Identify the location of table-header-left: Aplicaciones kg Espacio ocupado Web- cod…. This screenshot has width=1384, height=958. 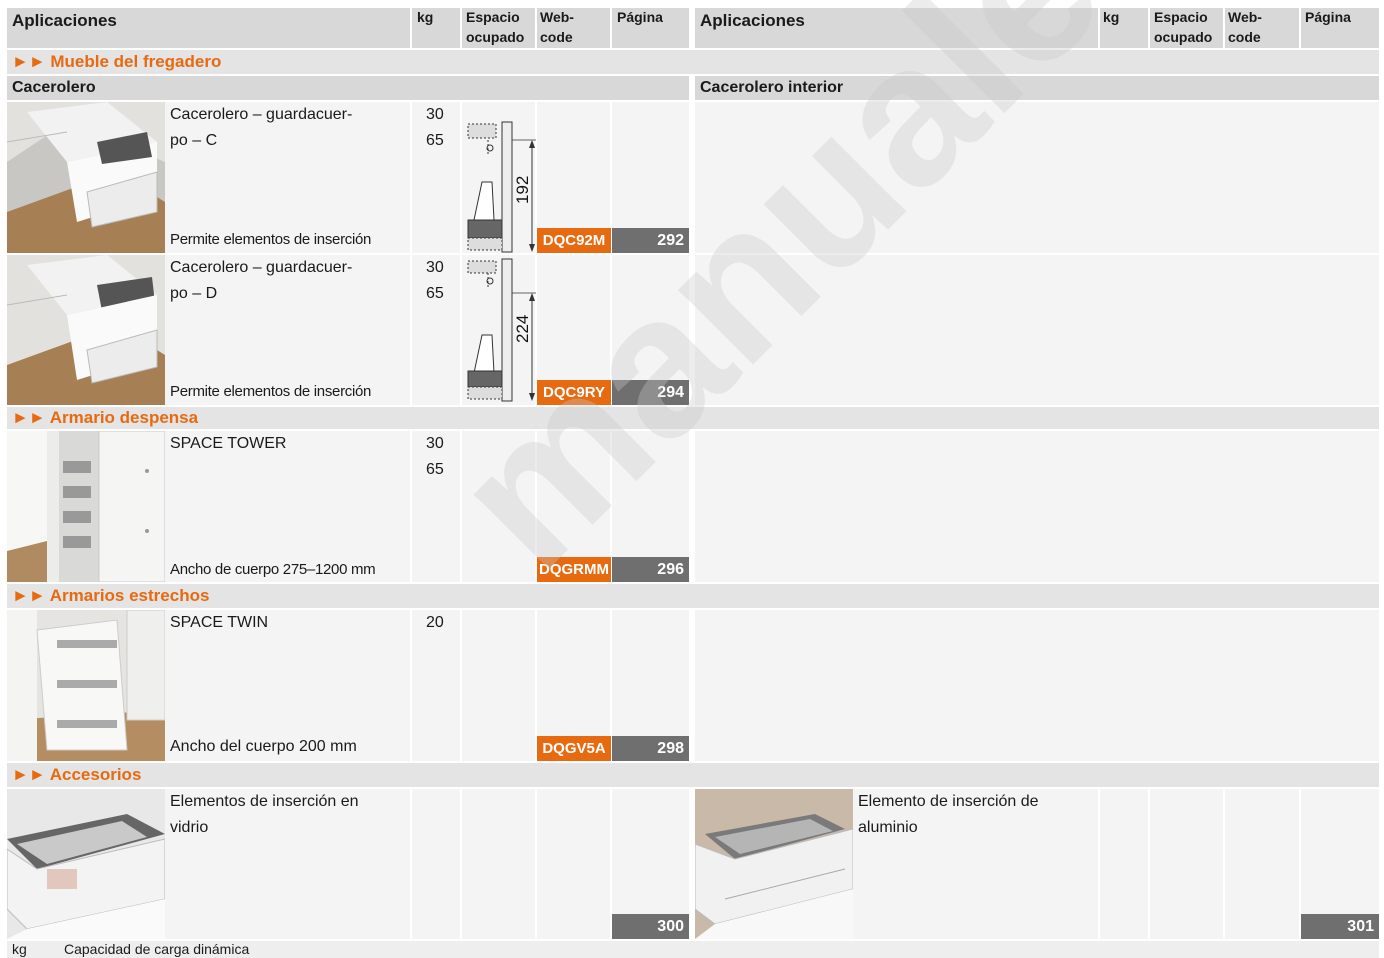
(348, 28).